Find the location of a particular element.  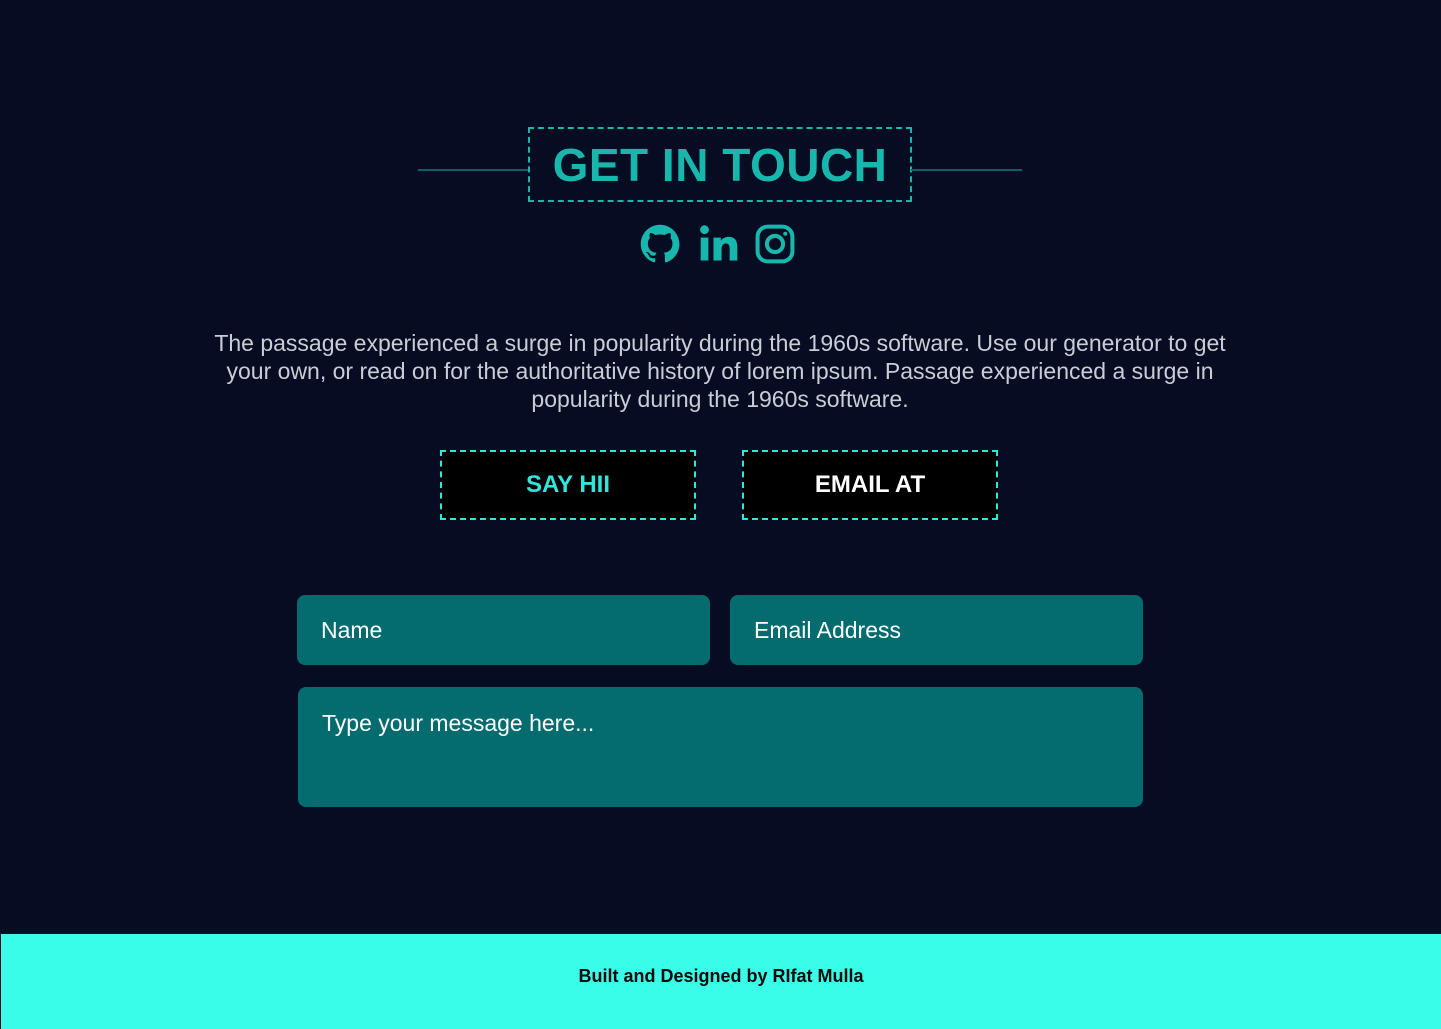

footer: Built and Designed by RIfat Mulla is located at coordinates (721, 981).